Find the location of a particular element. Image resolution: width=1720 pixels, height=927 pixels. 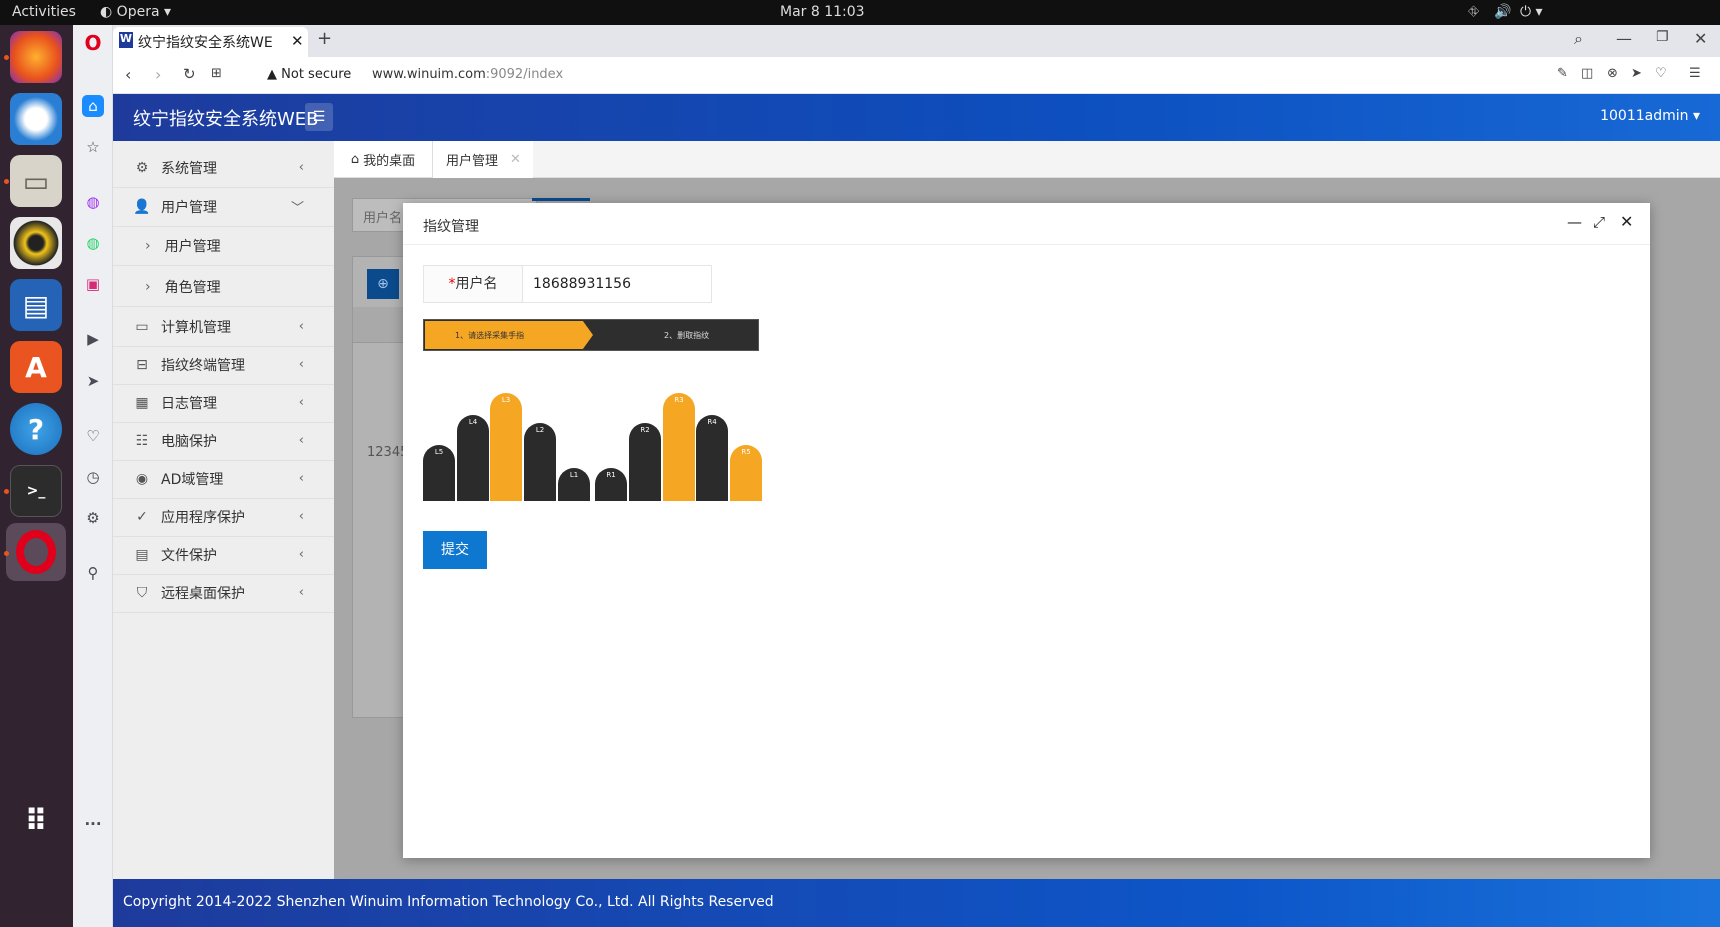

user-menu: 10011admin ▾ is located at coordinates (1650, 116).